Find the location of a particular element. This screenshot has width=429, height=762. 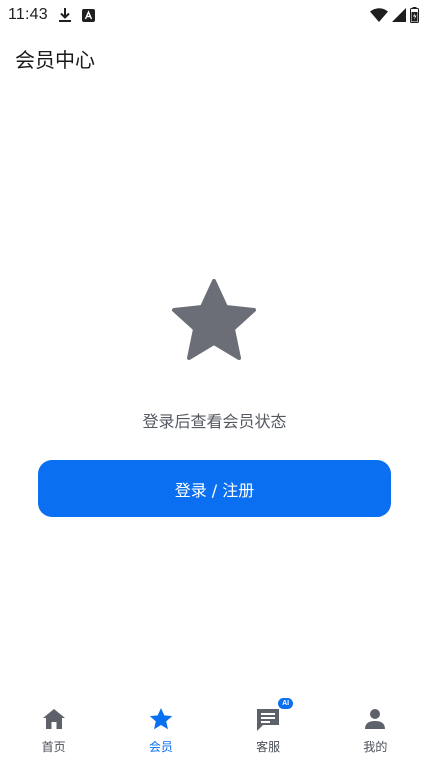

ai-badge: AI is located at coordinates (286, 703).